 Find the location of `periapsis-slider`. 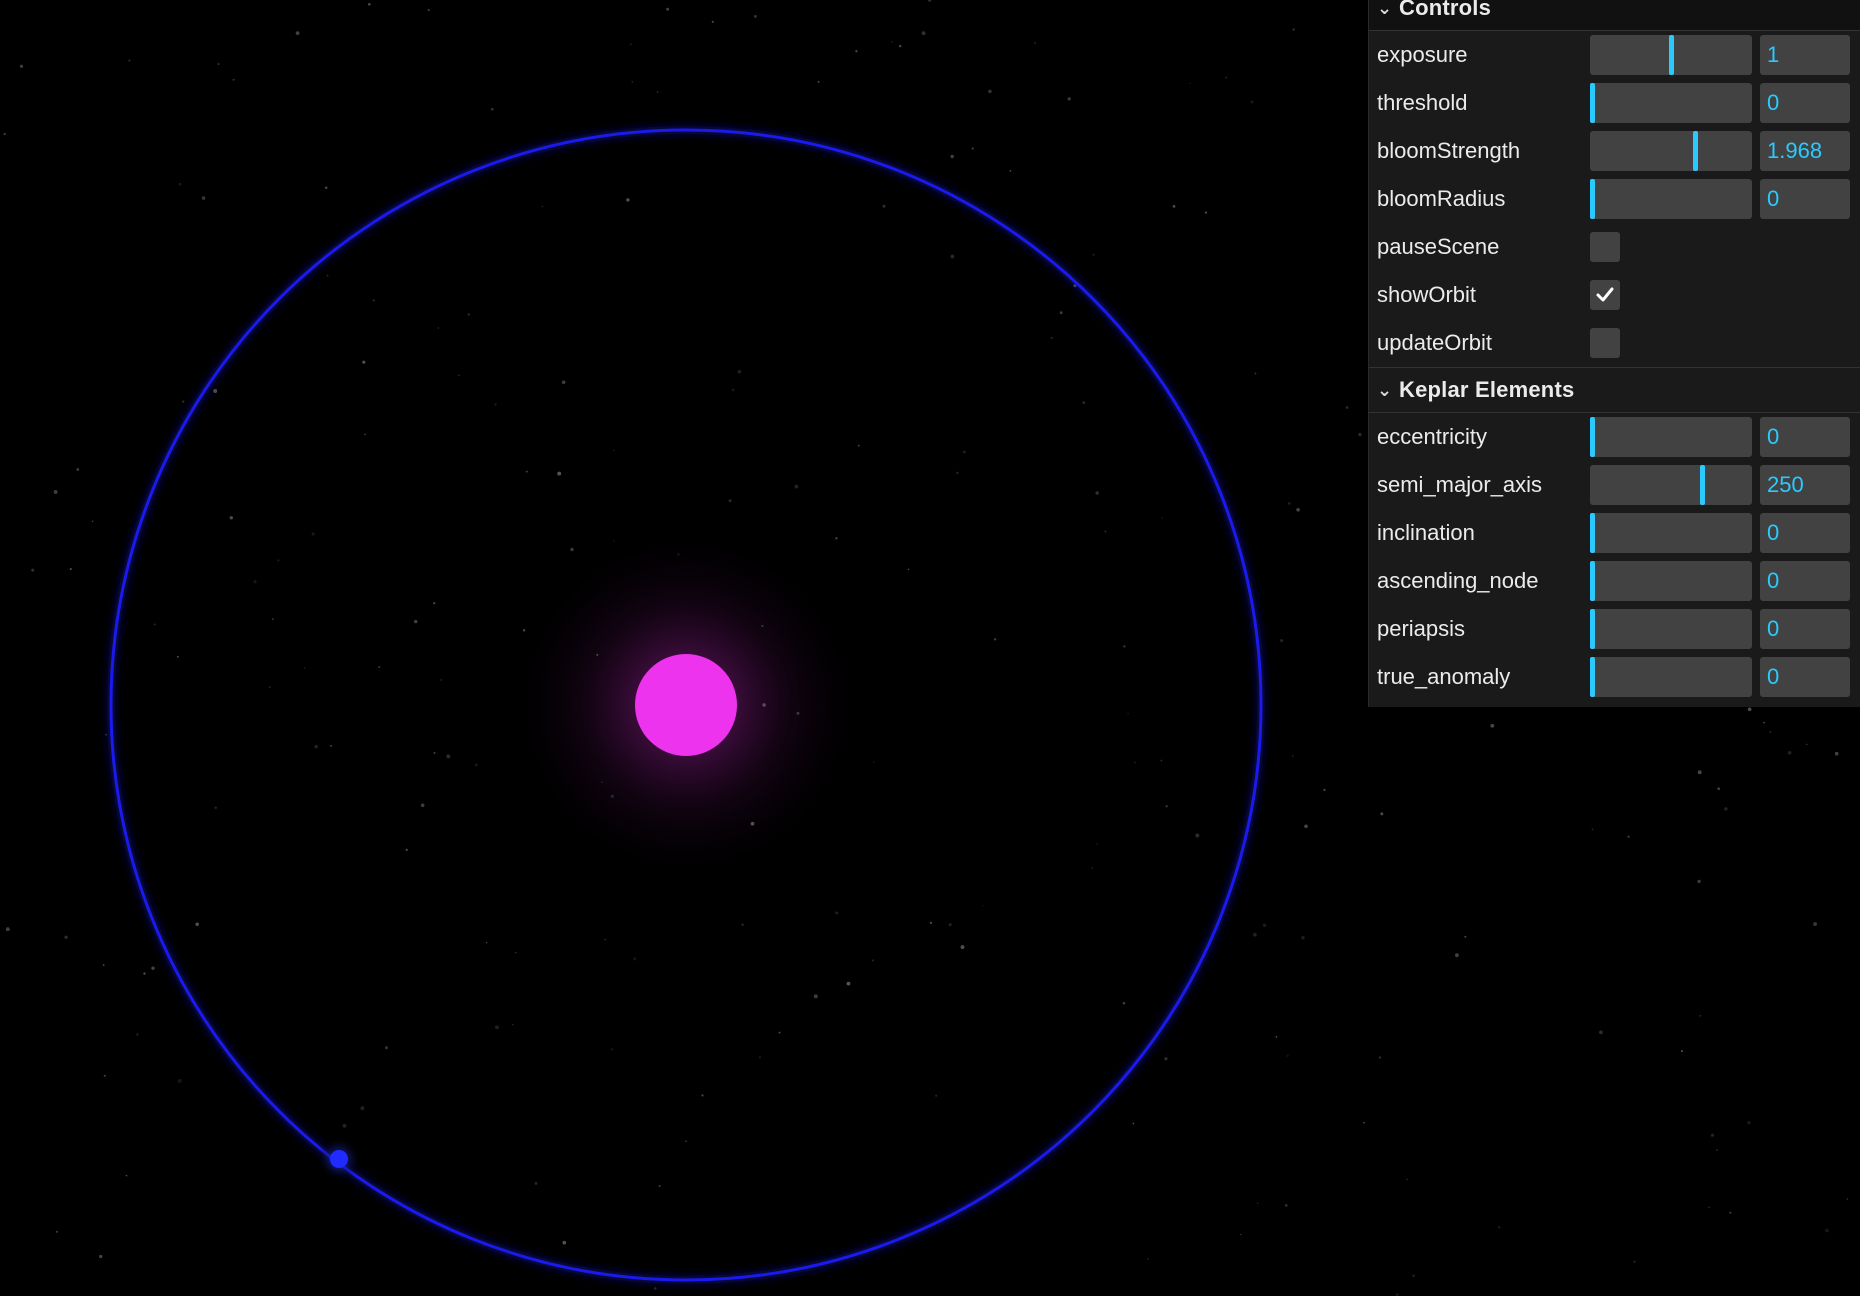

periapsis-slider is located at coordinates (1671, 629).